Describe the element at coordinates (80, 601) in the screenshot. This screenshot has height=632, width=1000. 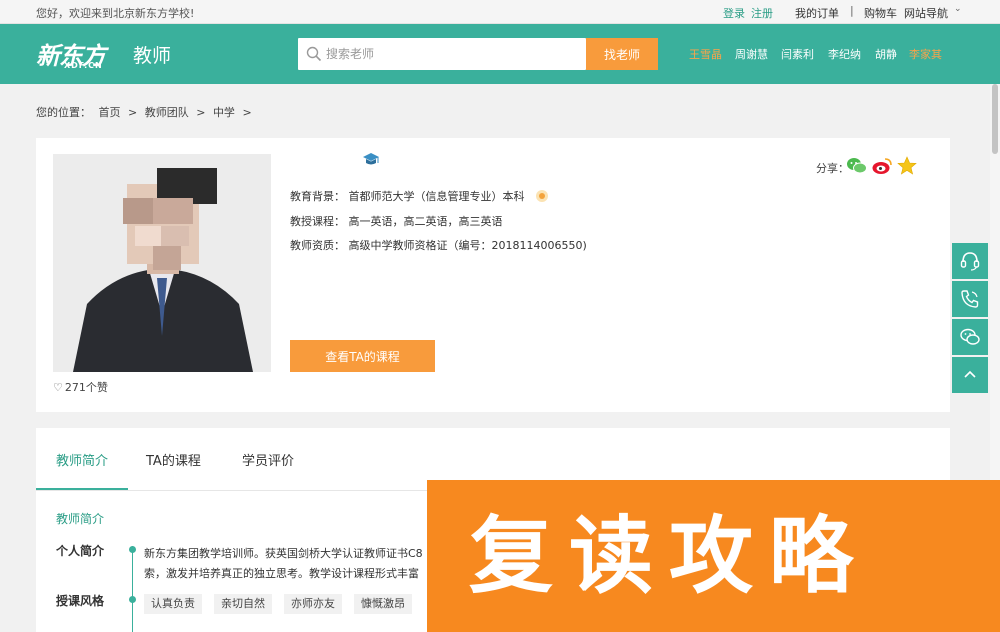
I see `teaching-style-label: 授课风格` at that location.